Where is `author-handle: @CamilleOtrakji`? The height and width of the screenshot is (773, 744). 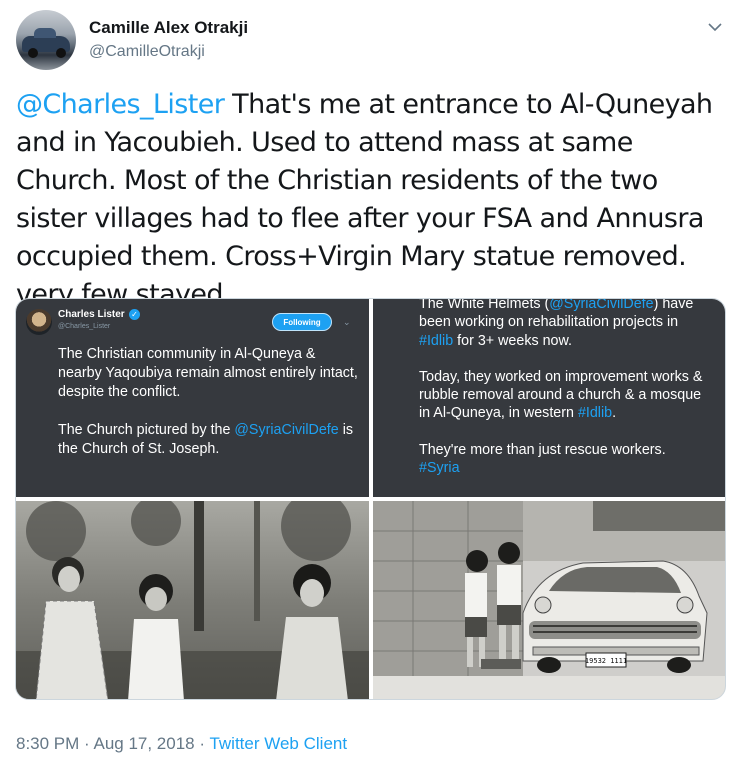
author-handle: @CamilleOtrakji is located at coordinates (147, 52).